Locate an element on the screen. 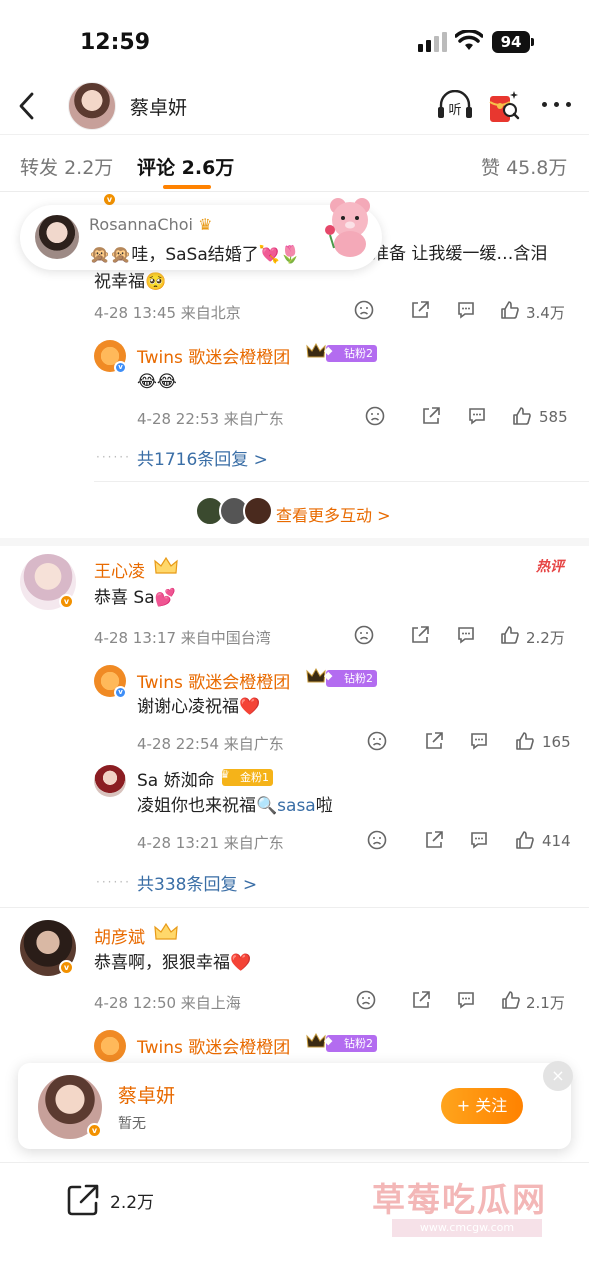 The width and height of the screenshot is (589, 1280). battery-icon: 94 is located at coordinates (511, 42).